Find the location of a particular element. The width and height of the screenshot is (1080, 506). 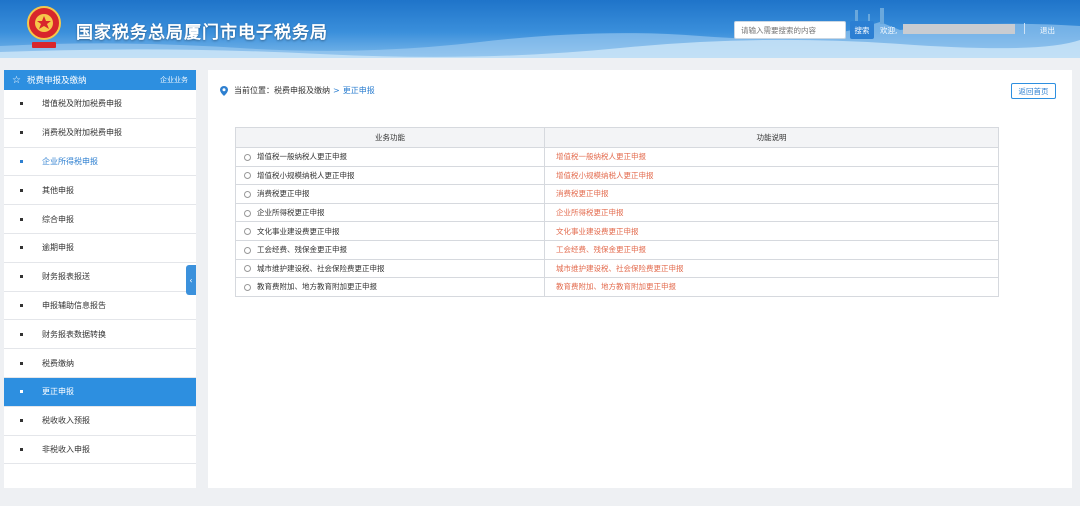

function-name: 消费税更正申报 is located at coordinates (283, 194).